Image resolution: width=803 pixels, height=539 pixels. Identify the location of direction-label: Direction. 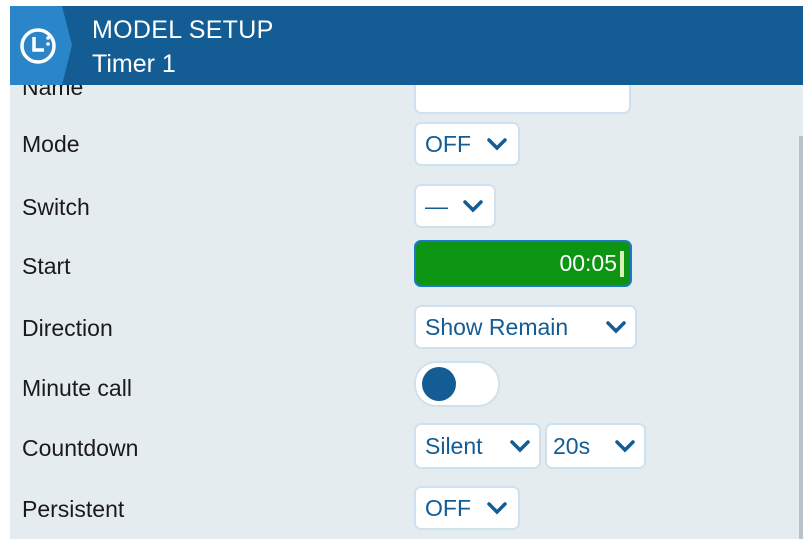
(67, 328).